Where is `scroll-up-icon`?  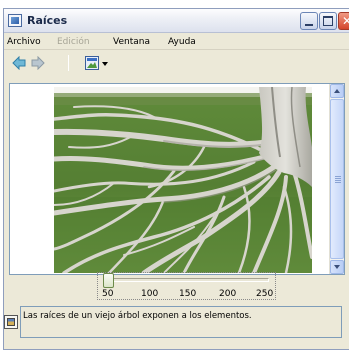
scroll-up-icon is located at coordinates (337, 91).